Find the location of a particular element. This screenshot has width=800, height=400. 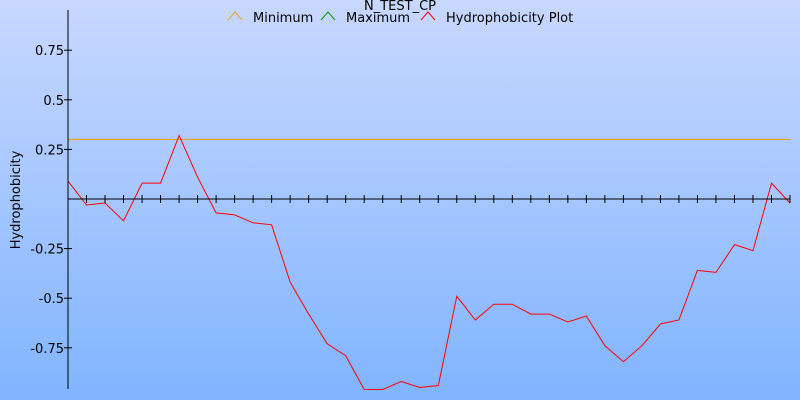

y-tick-label: 0.25 is located at coordinates (49, 150).